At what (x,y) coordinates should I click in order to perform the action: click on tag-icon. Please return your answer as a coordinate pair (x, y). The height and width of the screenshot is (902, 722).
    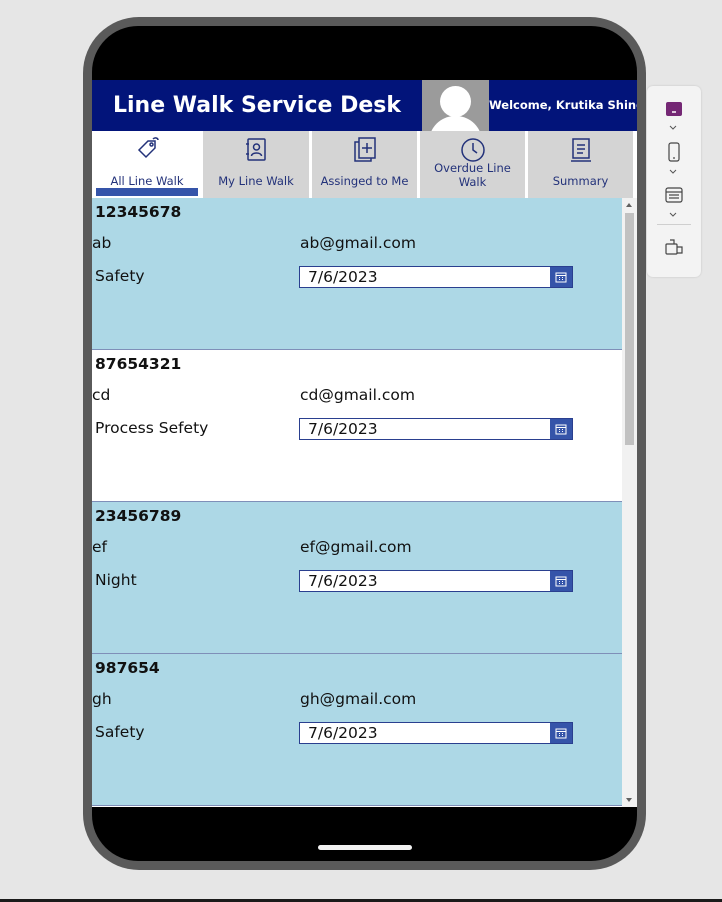
    Looking at the image, I should click on (148, 148).